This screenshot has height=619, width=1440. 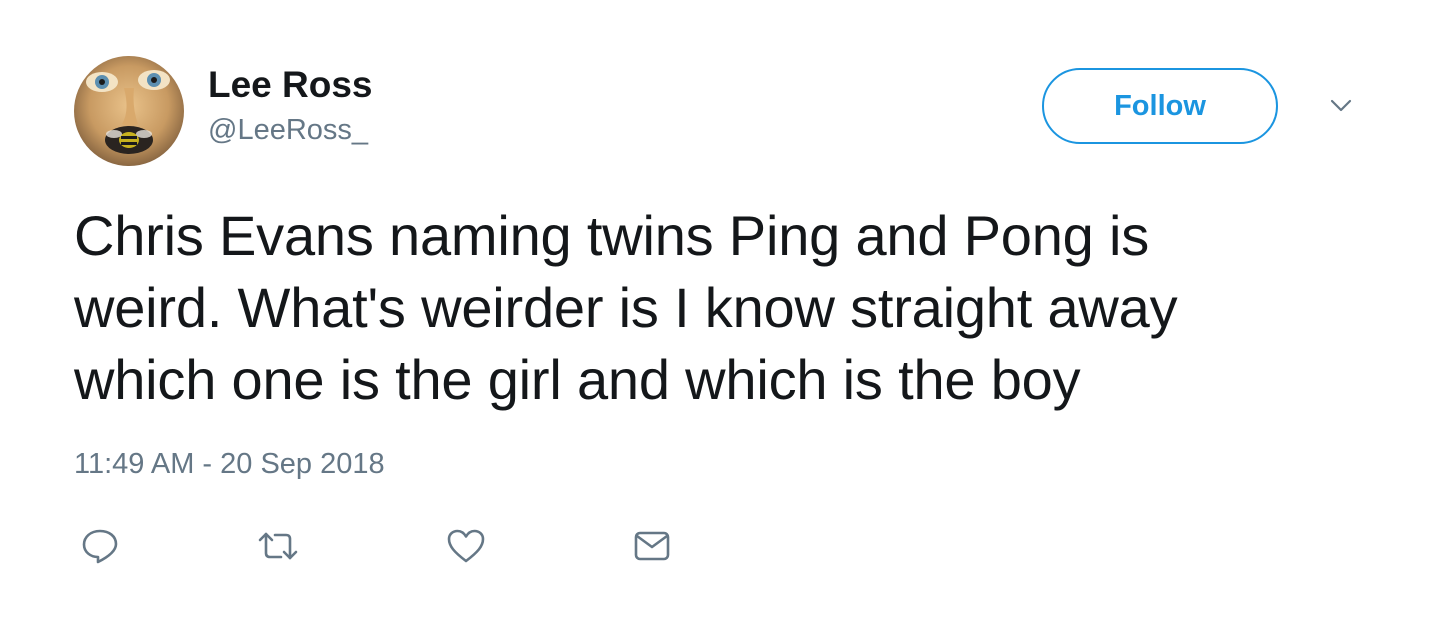 I want to click on user-avatar, so click(x=129, y=111).